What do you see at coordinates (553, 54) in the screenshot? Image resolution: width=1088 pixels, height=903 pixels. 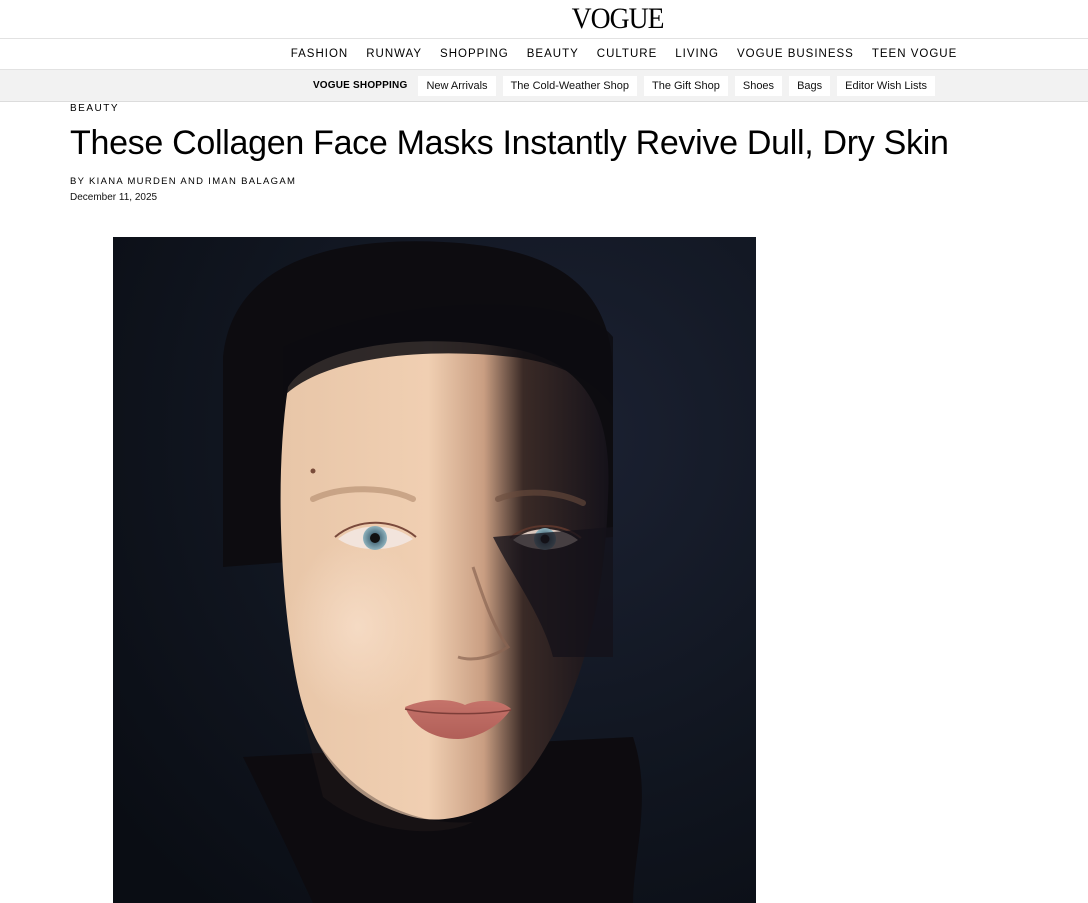 I see `nav-beauty: BEAUTY` at bounding box center [553, 54].